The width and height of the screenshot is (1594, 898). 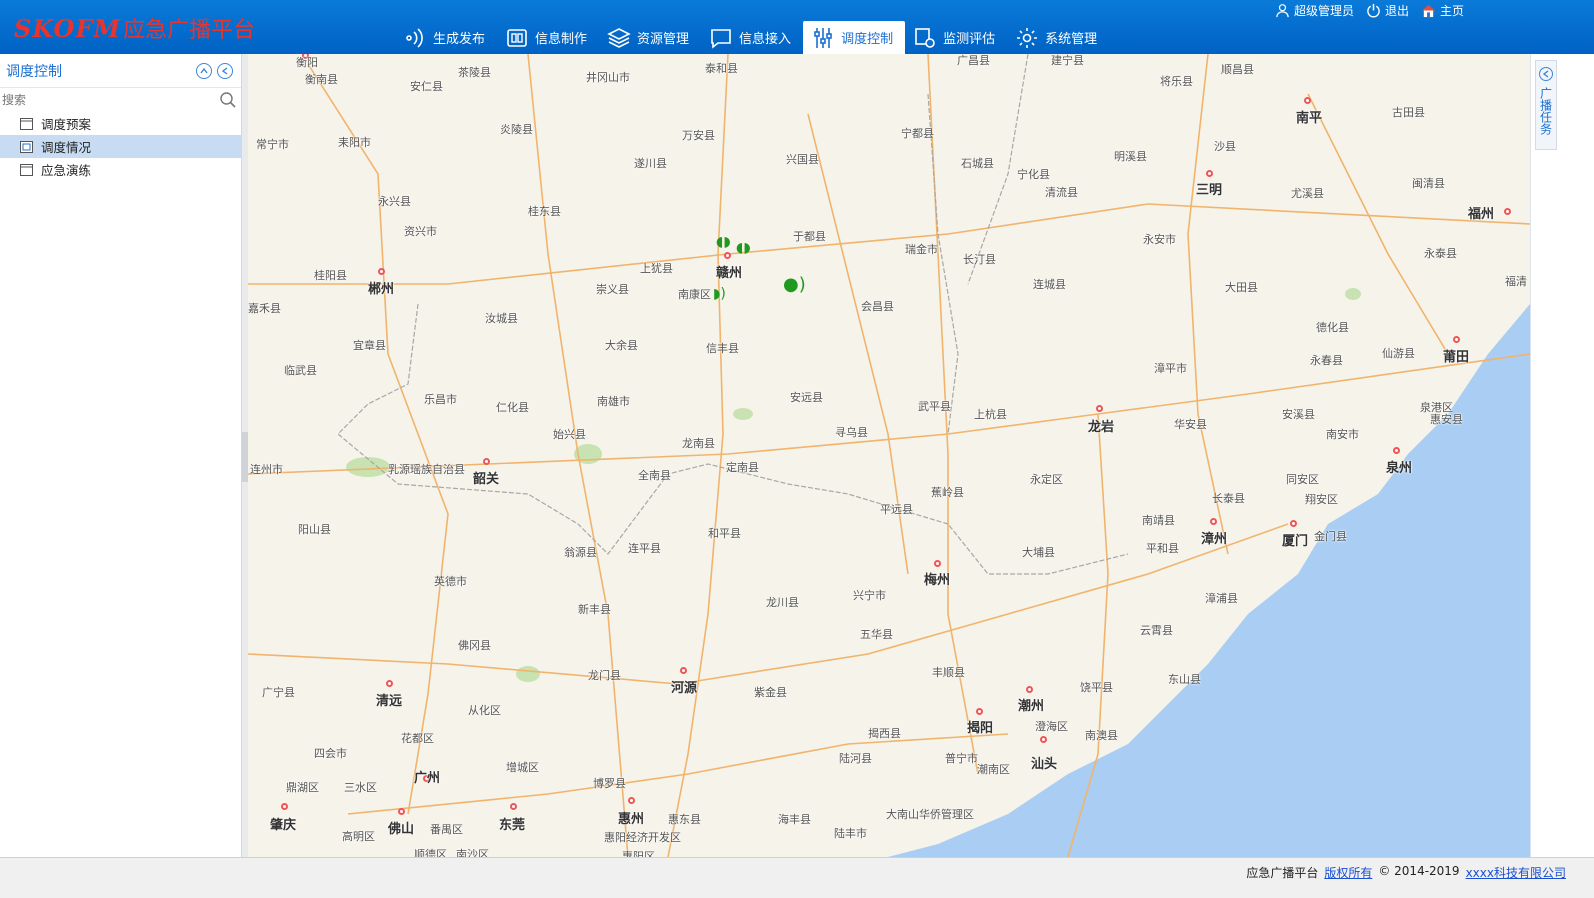 What do you see at coordinates (1399, 466) in the screenshot?
I see `map-label: 泉州` at bounding box center [1399, 466].